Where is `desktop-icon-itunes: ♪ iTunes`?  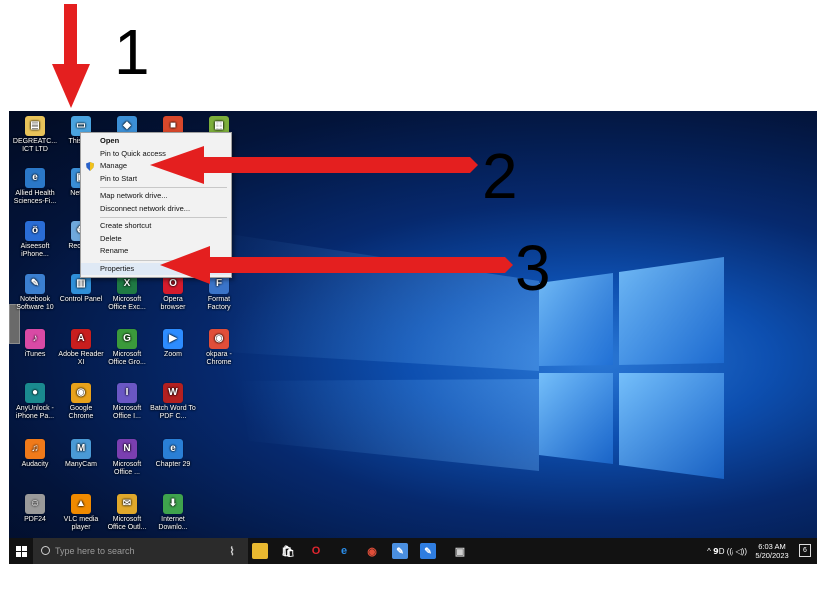 desktop-icon-itunes: ♪ iTunes is located at coordinates (35, 344).